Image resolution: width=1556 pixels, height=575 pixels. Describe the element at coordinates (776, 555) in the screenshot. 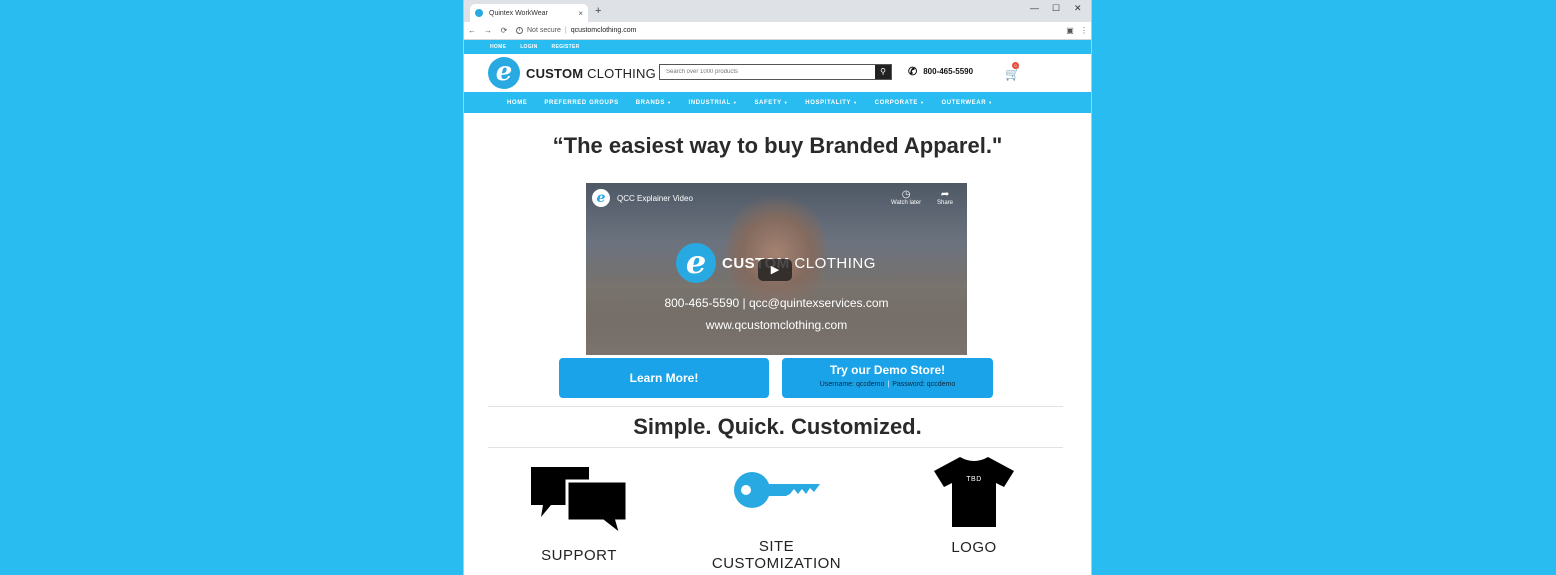

I see `feature-site-customization-label: SITE CUSTOMIZATION` at that location.